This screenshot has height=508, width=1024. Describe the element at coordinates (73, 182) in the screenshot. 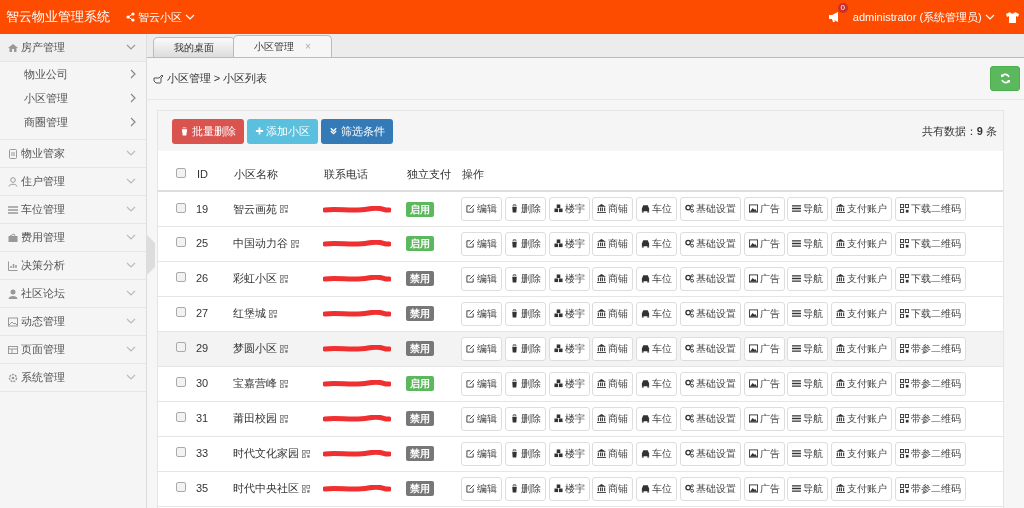

I see `sidebar-item: 住户管理` at that location.